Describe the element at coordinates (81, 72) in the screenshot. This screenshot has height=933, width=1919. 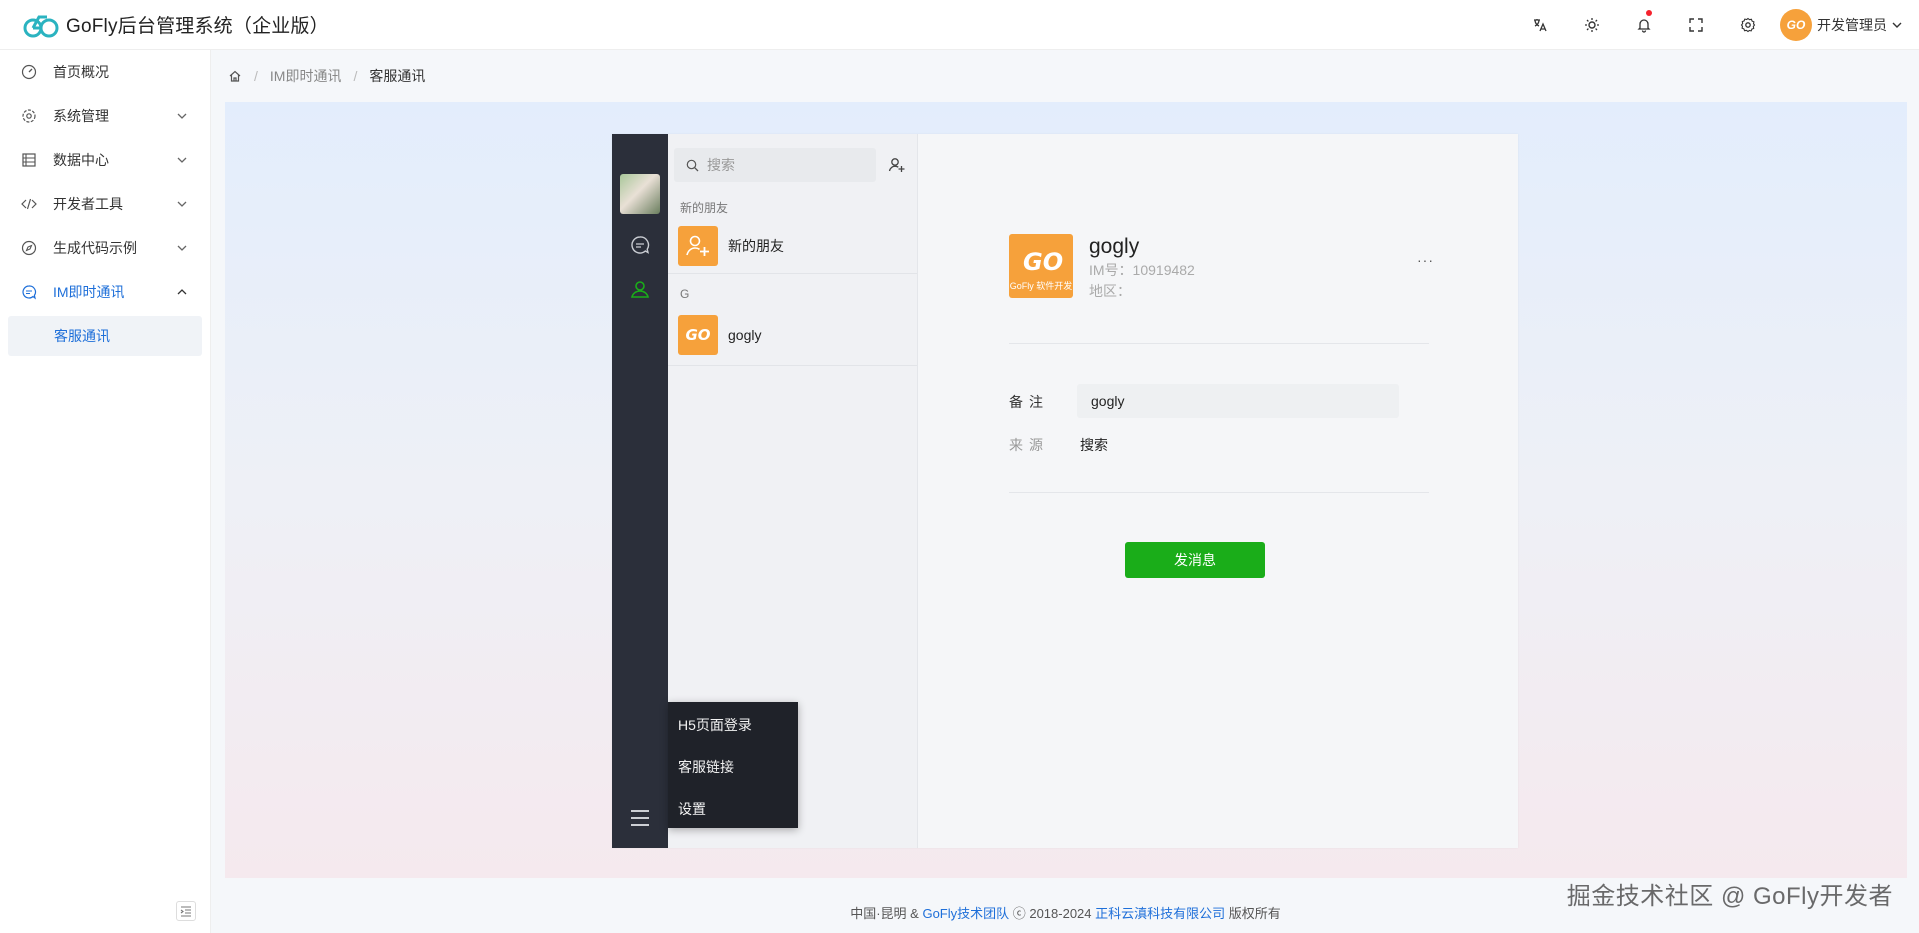
I see `sidebar-item-label: 首页概况` at that location.